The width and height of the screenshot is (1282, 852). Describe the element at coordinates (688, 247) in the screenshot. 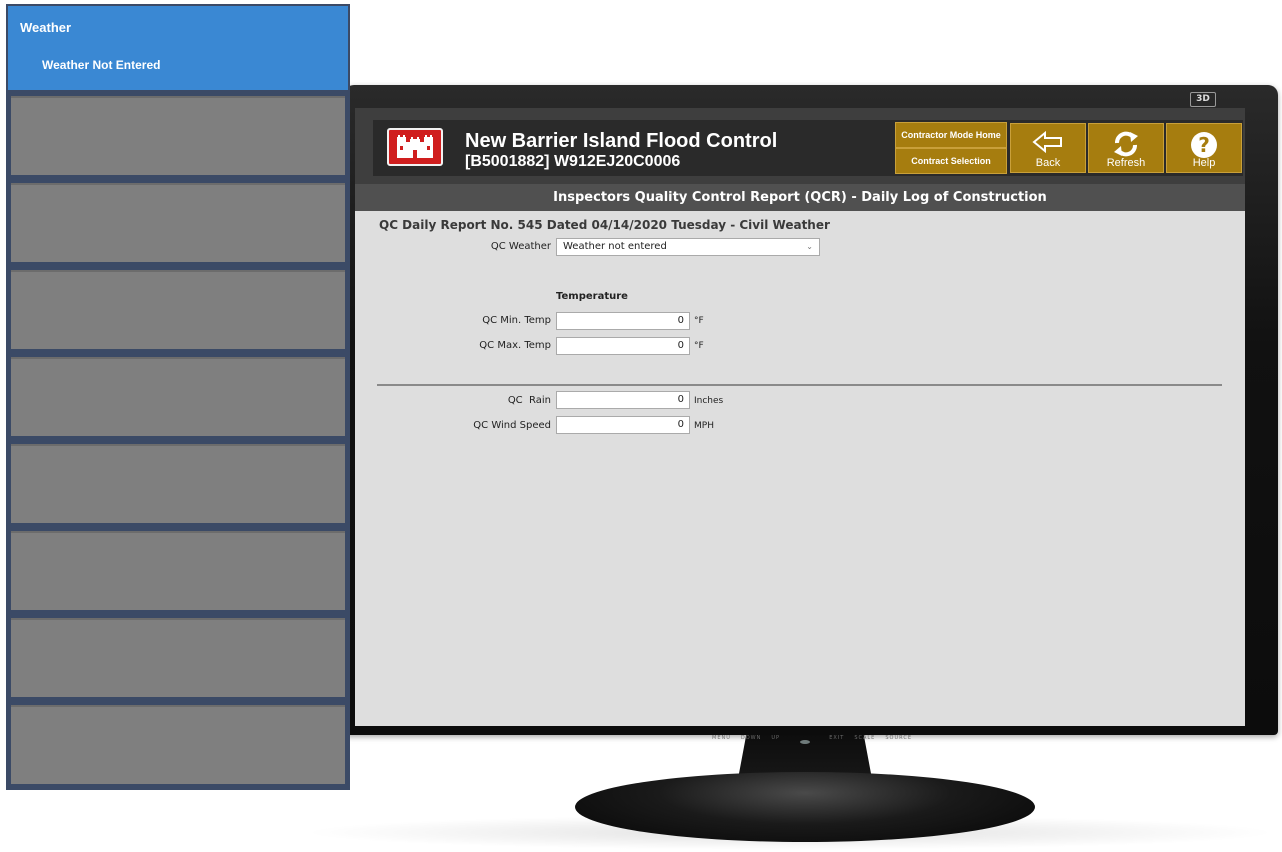

I see `weather-select: Weather not entered ⌄` at that location.